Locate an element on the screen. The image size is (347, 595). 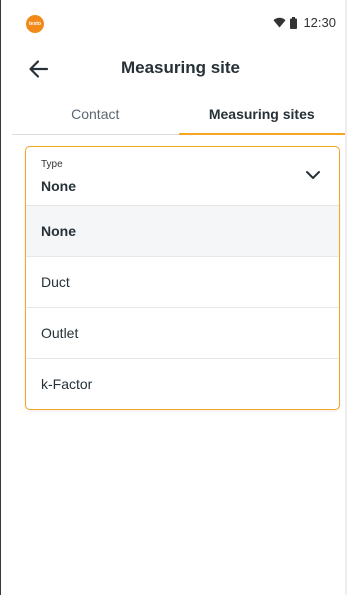
wifi-icon is located at coordinates (279, 22).